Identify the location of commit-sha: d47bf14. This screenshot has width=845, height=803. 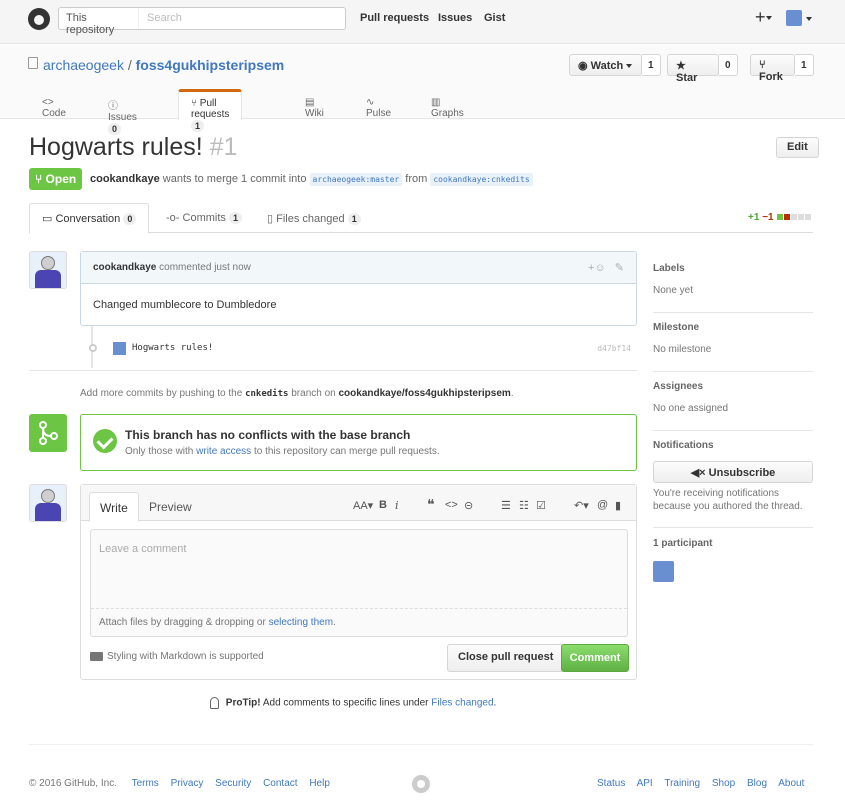
(614, 348).